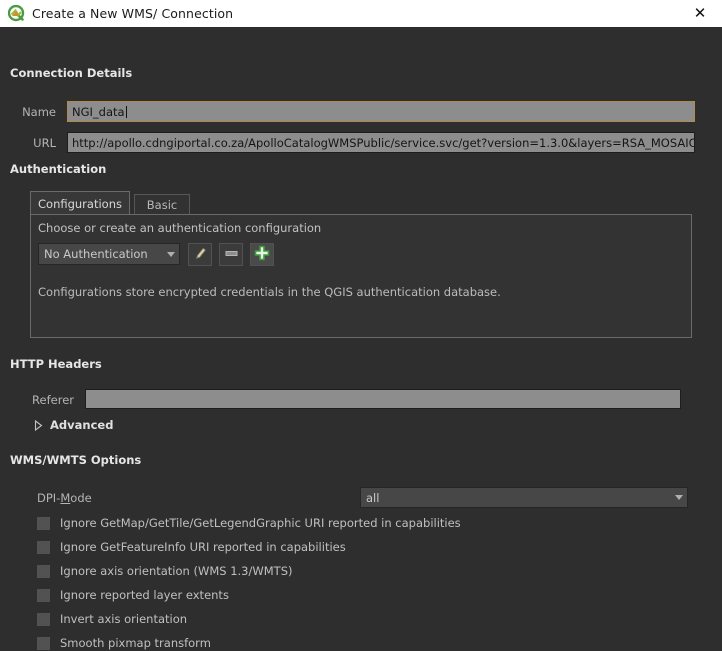  I want to click on dpi-mode-label: DPI-Mode, so click(64, 498).